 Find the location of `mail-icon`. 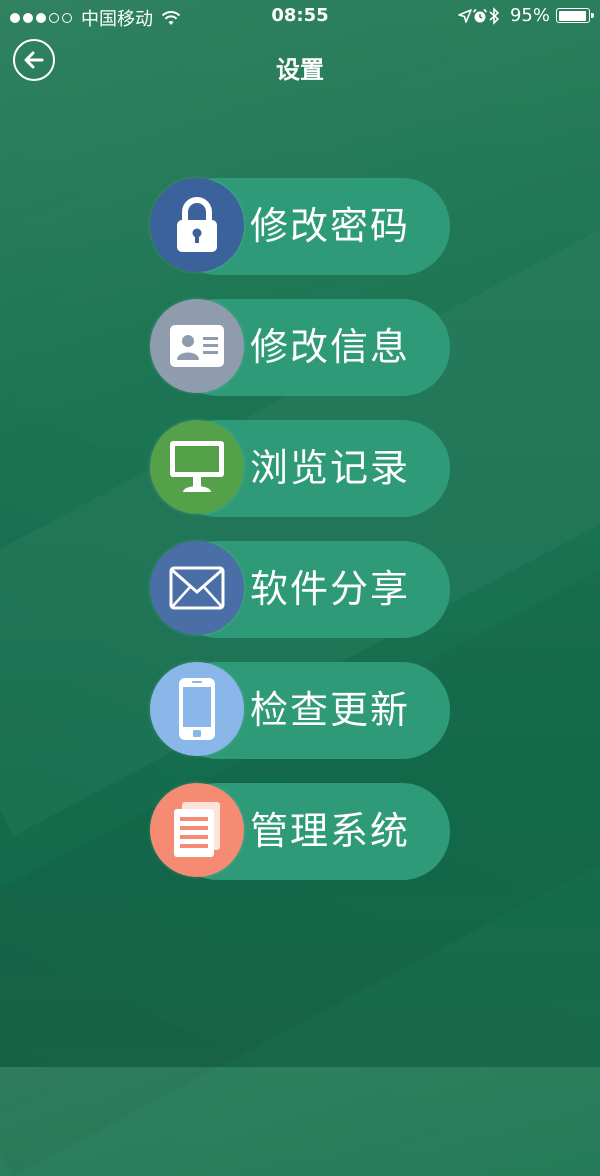

mail-icon is located at coordinates (197, 588).